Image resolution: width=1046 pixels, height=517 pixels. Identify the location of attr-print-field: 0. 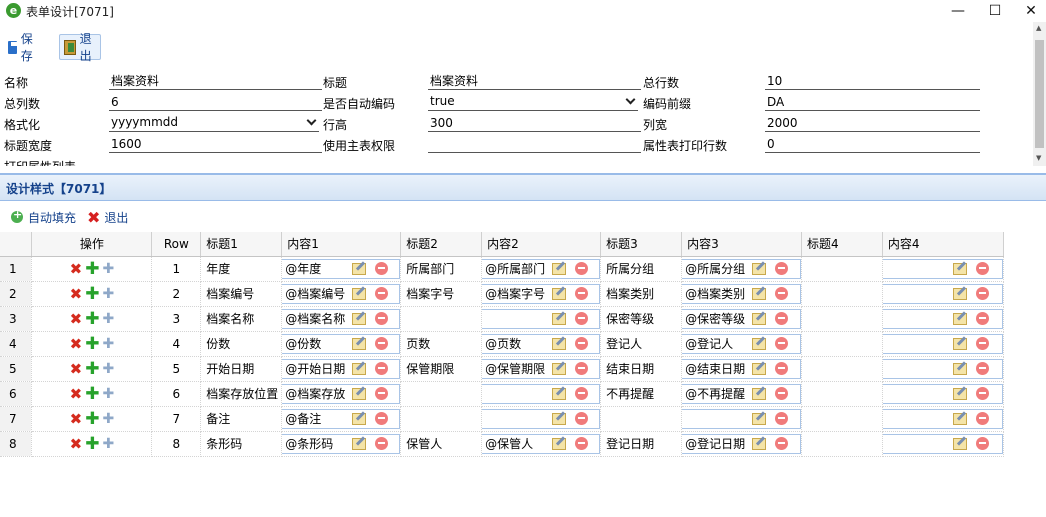
(872, 144).